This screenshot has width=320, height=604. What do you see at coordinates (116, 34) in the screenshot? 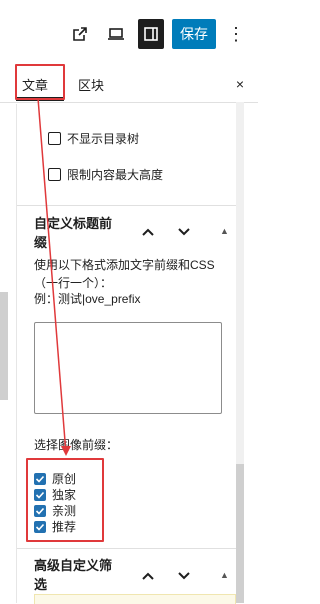
I see `laptop-icon` at bounding box center [116, 34].